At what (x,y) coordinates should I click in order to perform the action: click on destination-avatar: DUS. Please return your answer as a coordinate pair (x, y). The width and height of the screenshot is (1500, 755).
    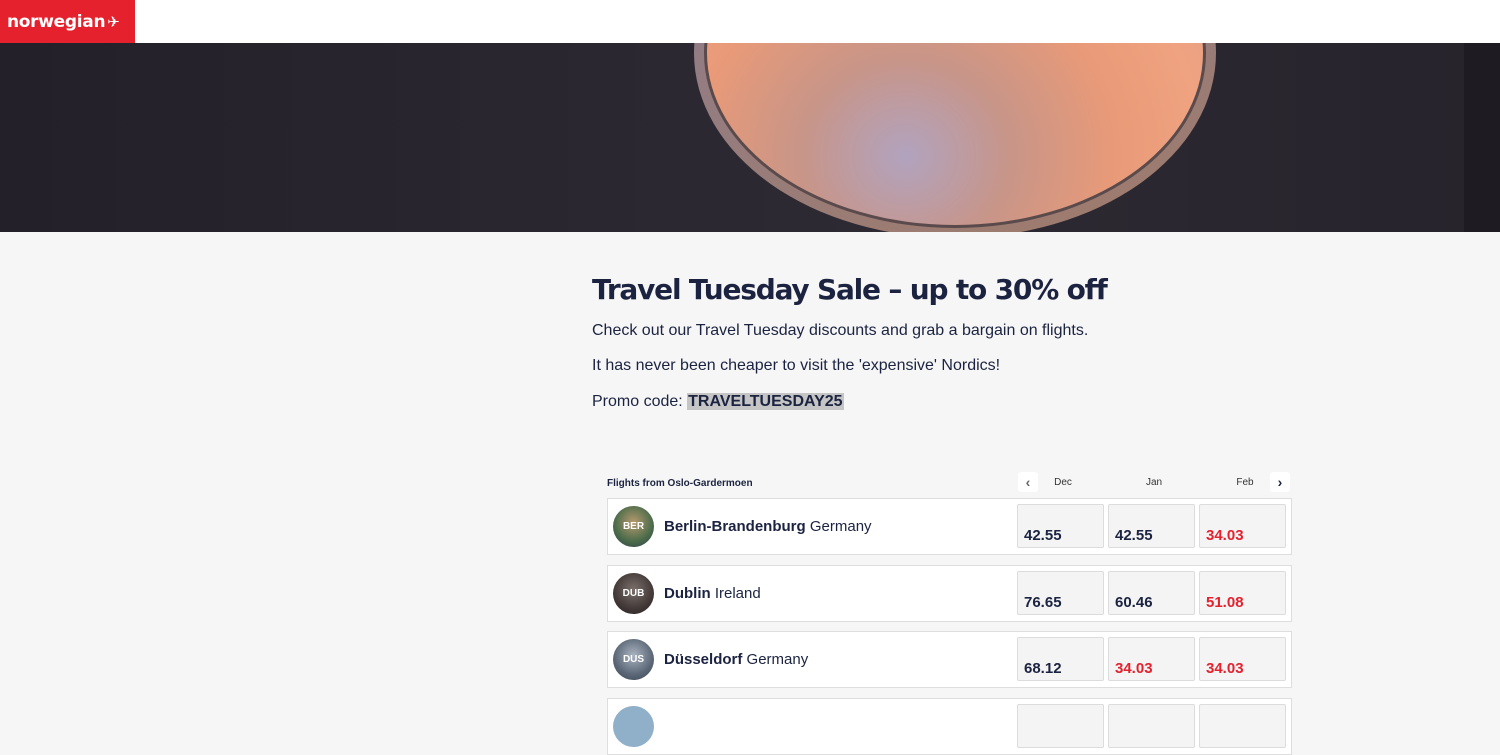
    Looking at the image, I should click on (633, 659).